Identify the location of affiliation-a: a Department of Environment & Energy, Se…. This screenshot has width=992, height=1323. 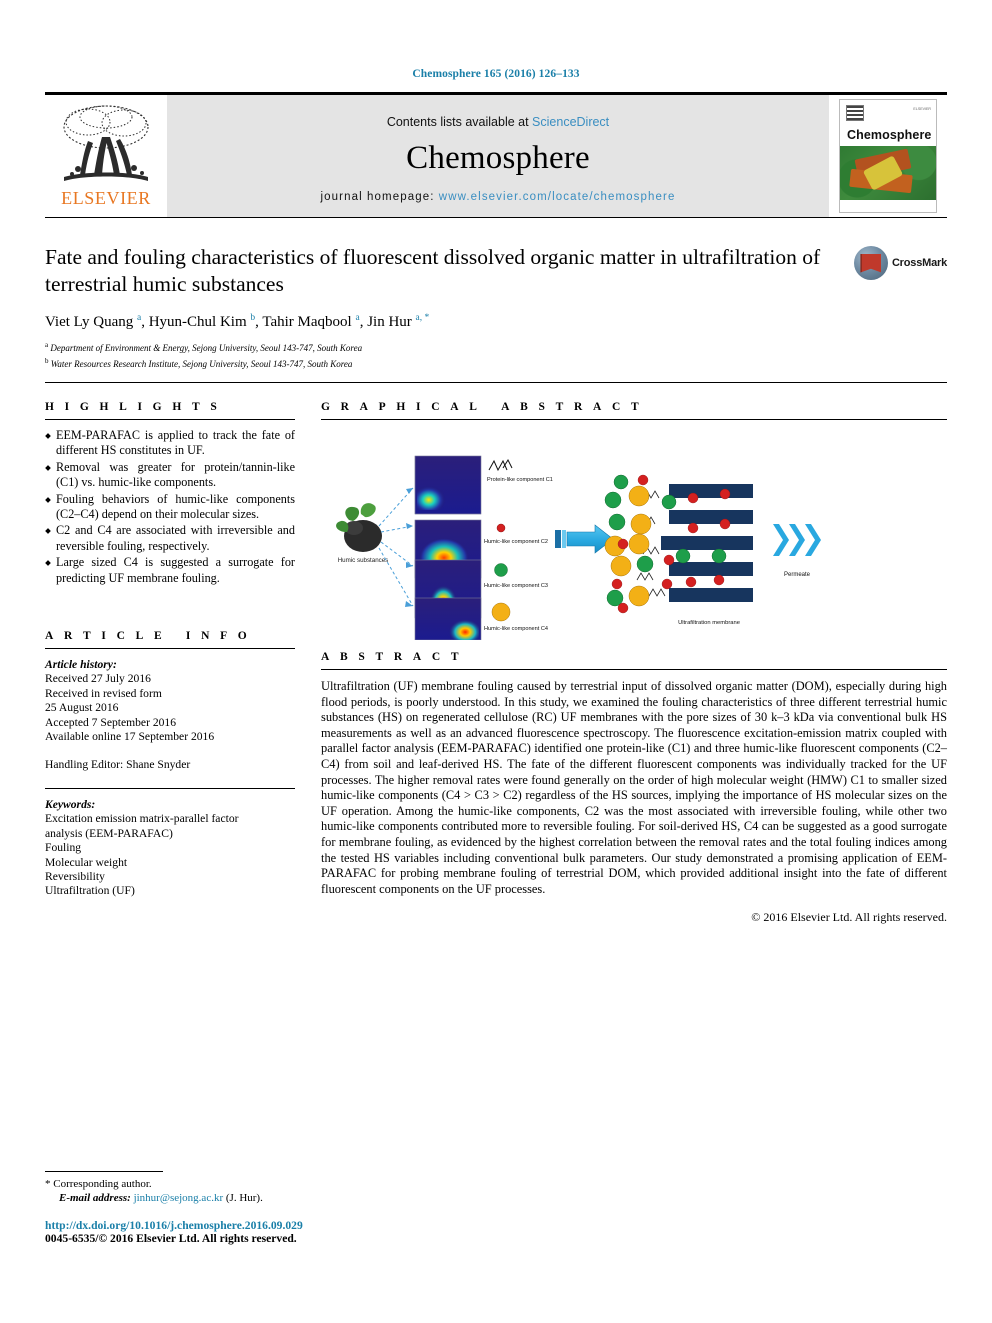
(204, 347).